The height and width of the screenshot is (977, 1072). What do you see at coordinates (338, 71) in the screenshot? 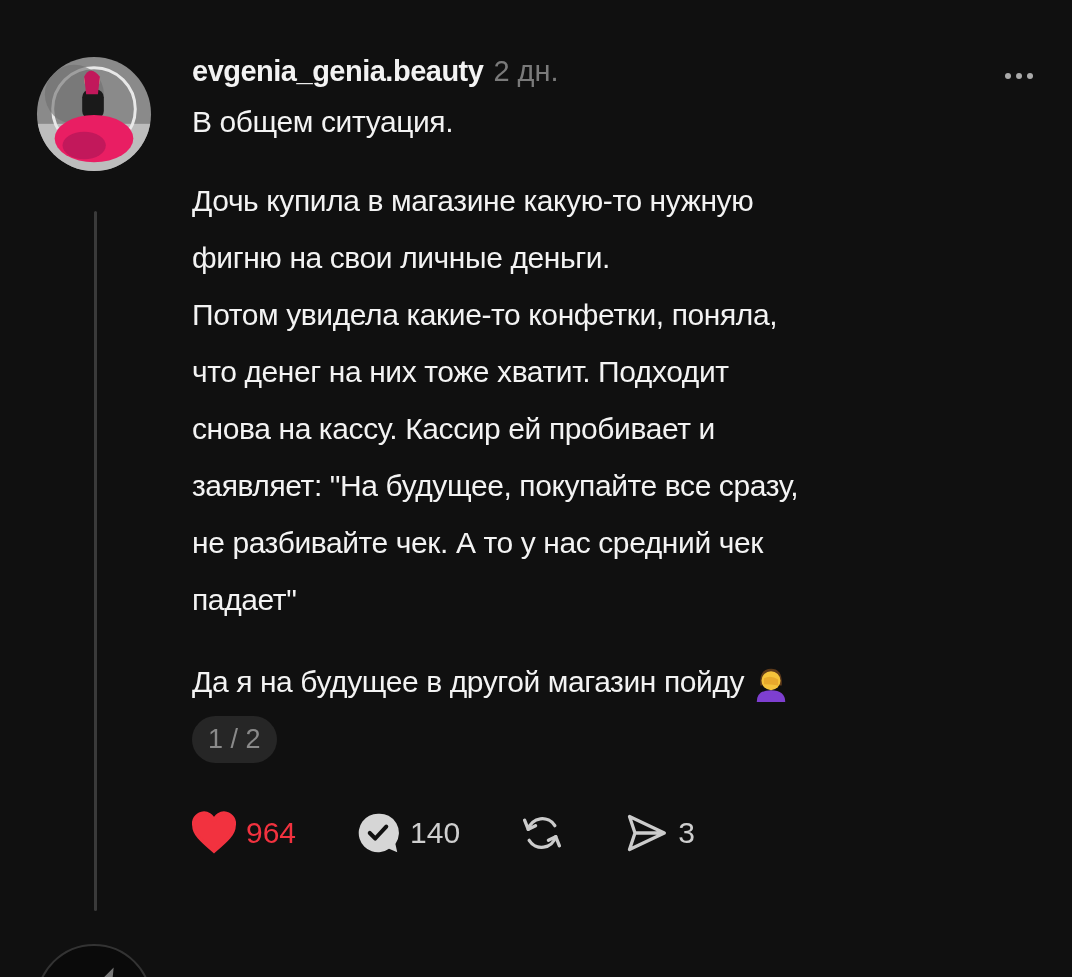
I see `username: evgenia_genia.beauty` at bounding box center [338, 71].